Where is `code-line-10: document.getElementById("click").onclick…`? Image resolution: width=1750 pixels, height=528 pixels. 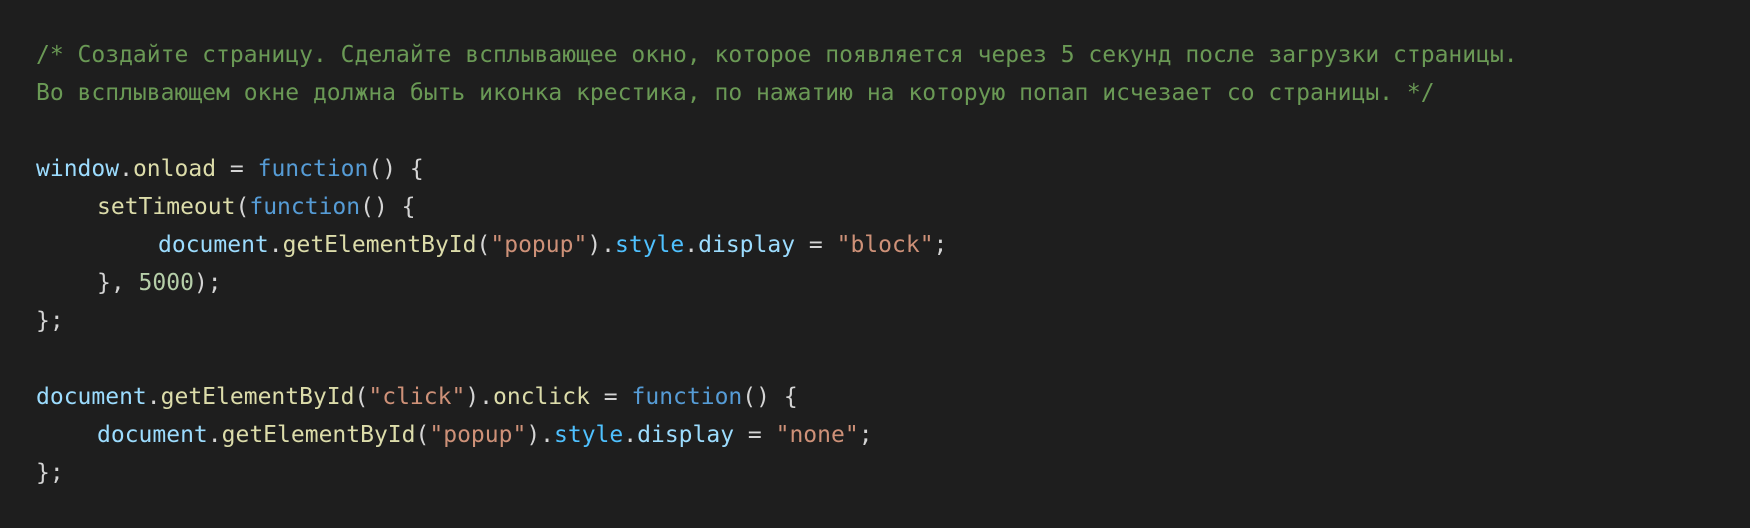
code-line-10: document.getElementById("click").onclick… is located at coordinates (417, 397).